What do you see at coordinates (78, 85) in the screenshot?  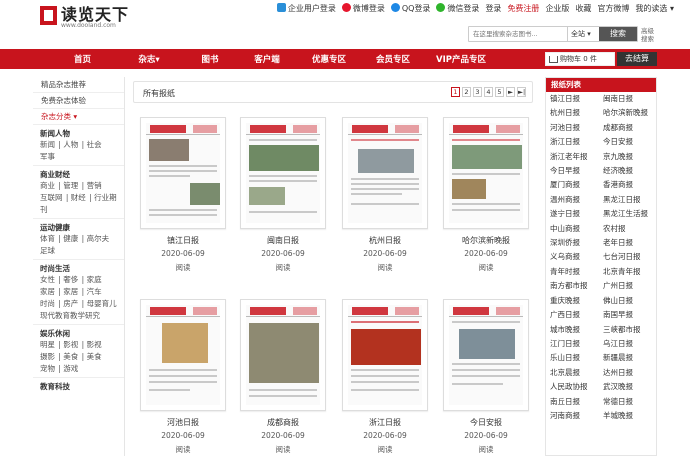 I see `sidebar-recommended: 精品杂志推荐` at bounding box center [78, 85].